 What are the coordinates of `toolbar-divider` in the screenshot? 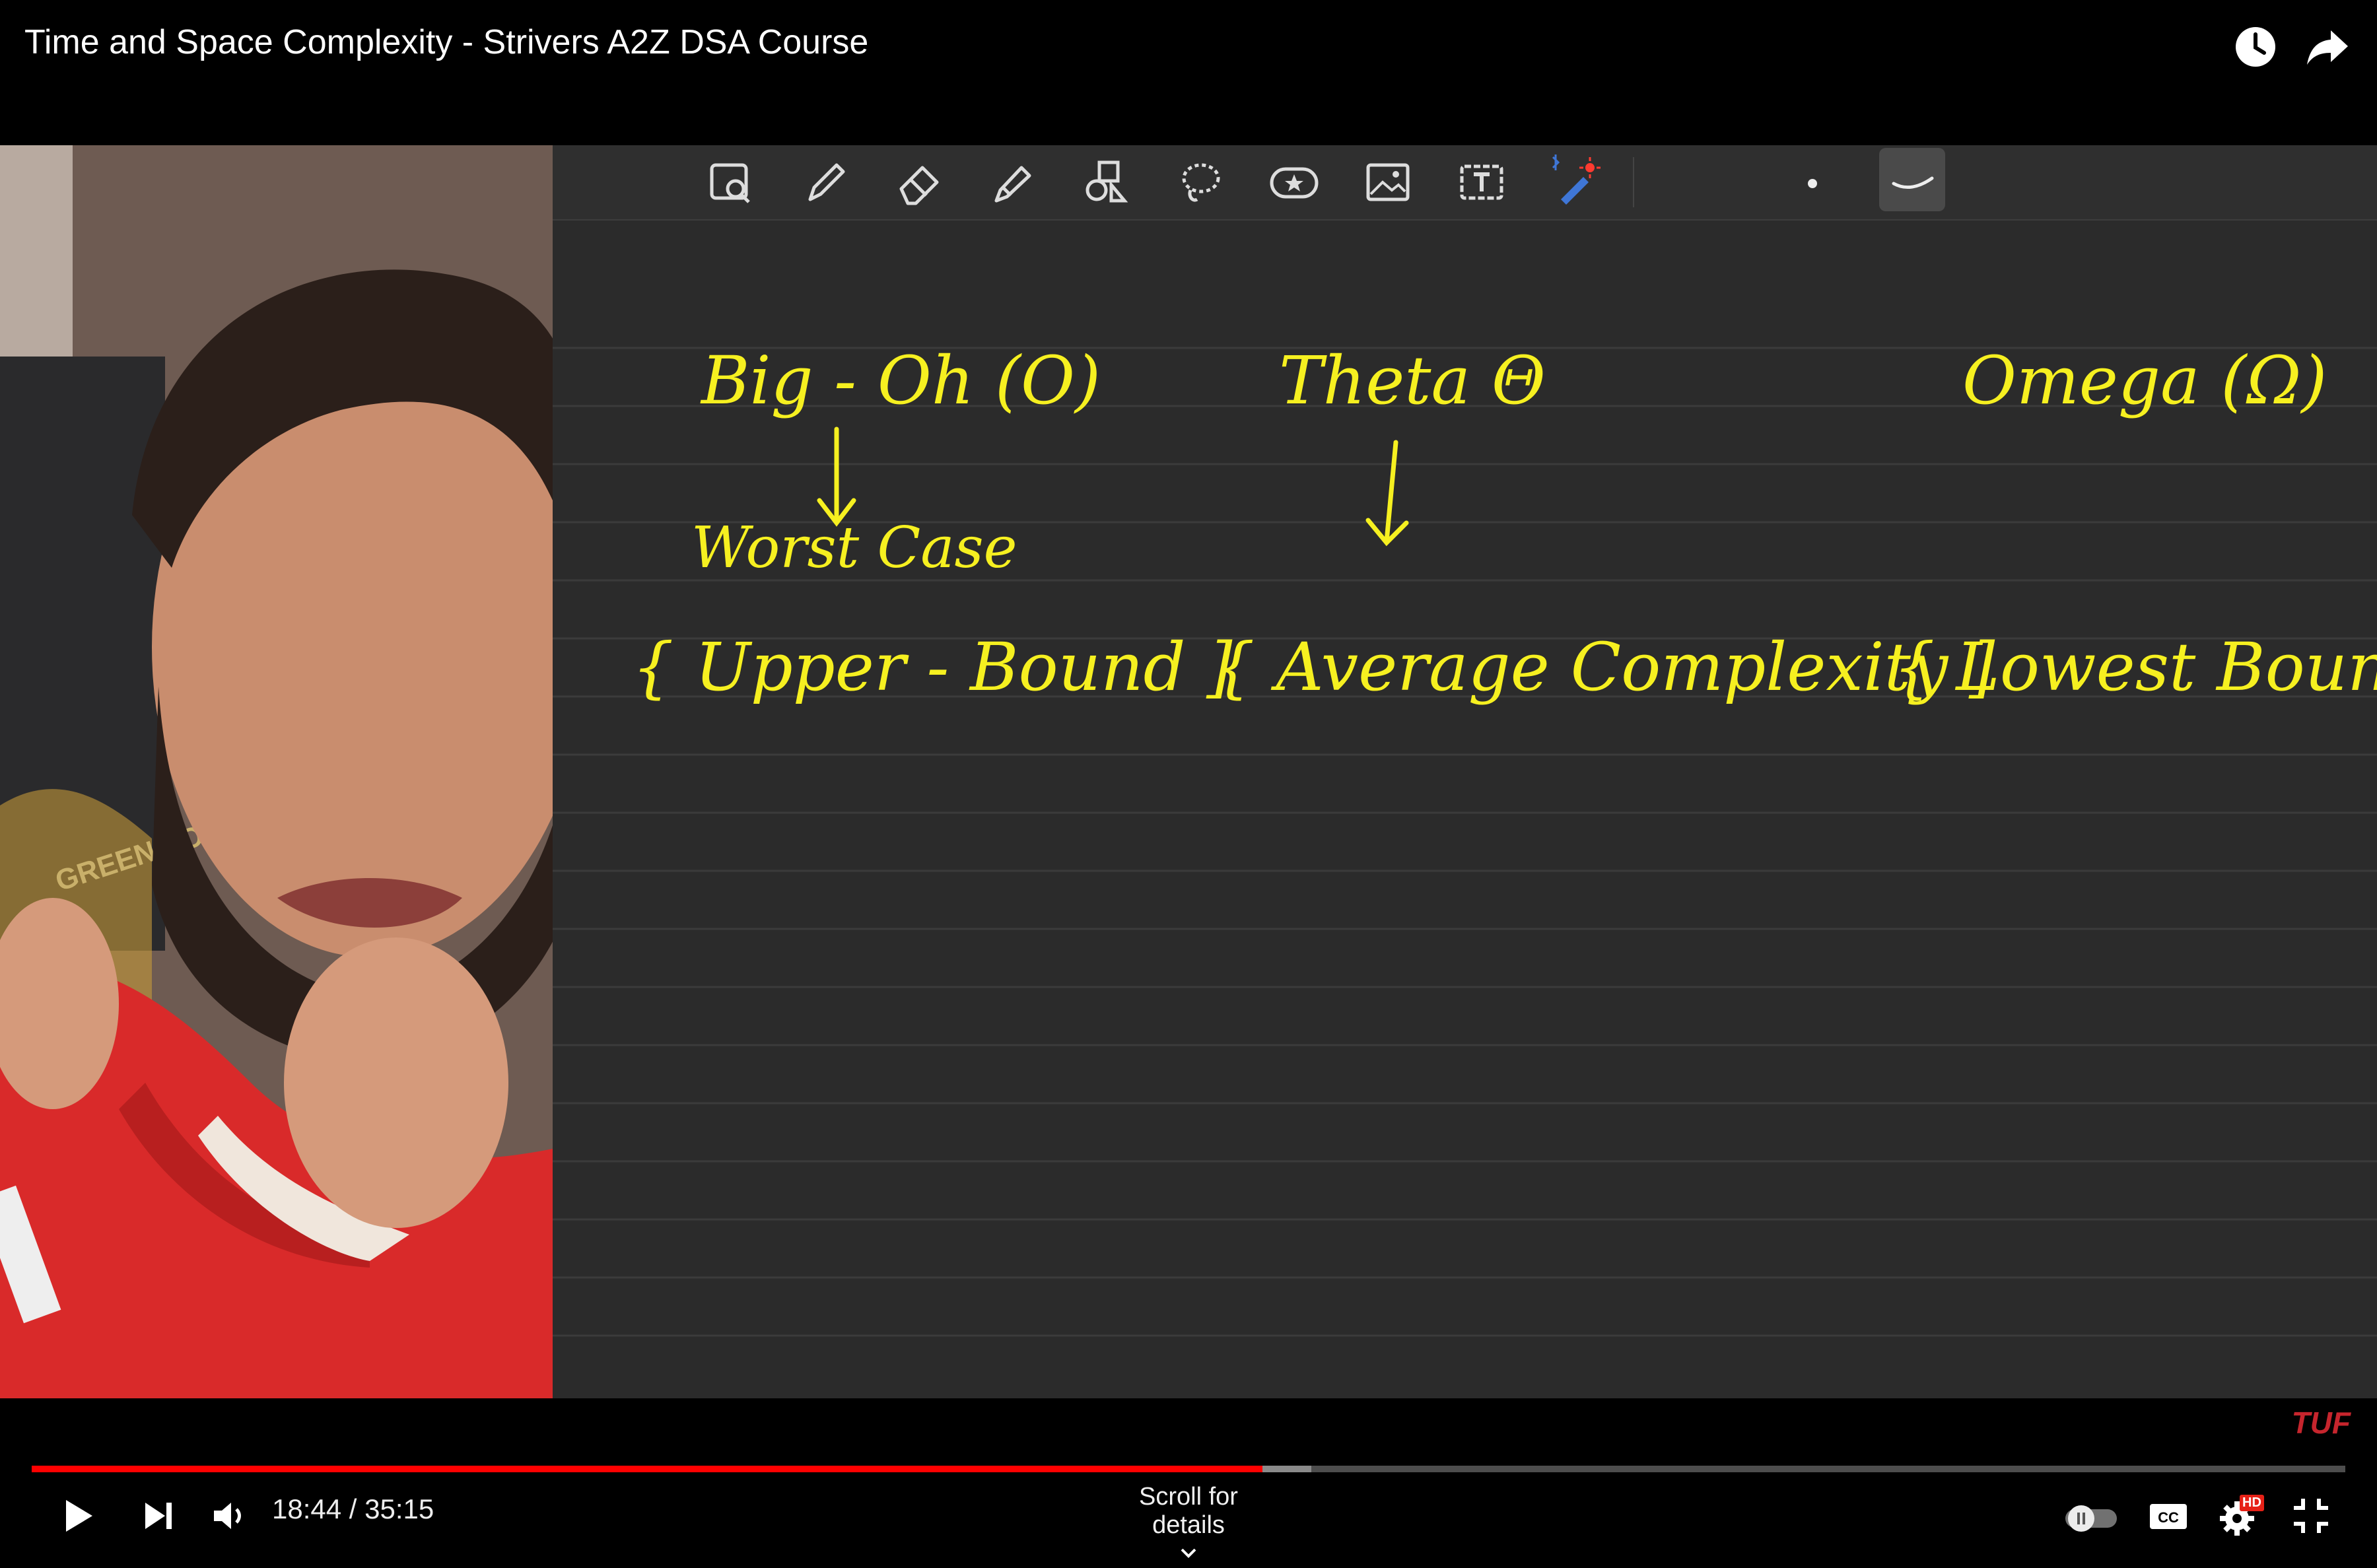 It's located at (1633, 182).